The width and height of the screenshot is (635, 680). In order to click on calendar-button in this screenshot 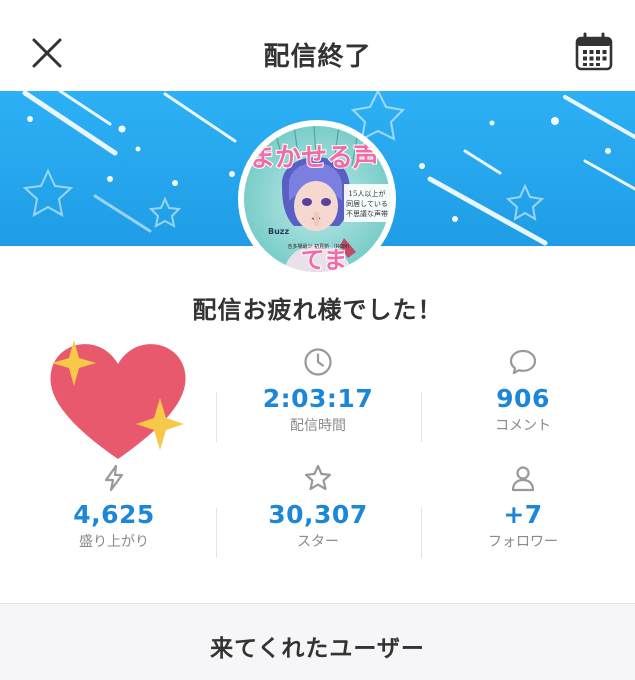, I will do `click(594, 52)`.